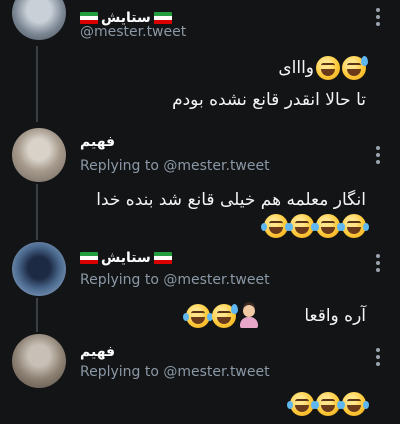  What do you see at coordinates (335, 316) in the screenshot?
I see `tweet-text: آره واقعا` at bounding box center [335, 316].